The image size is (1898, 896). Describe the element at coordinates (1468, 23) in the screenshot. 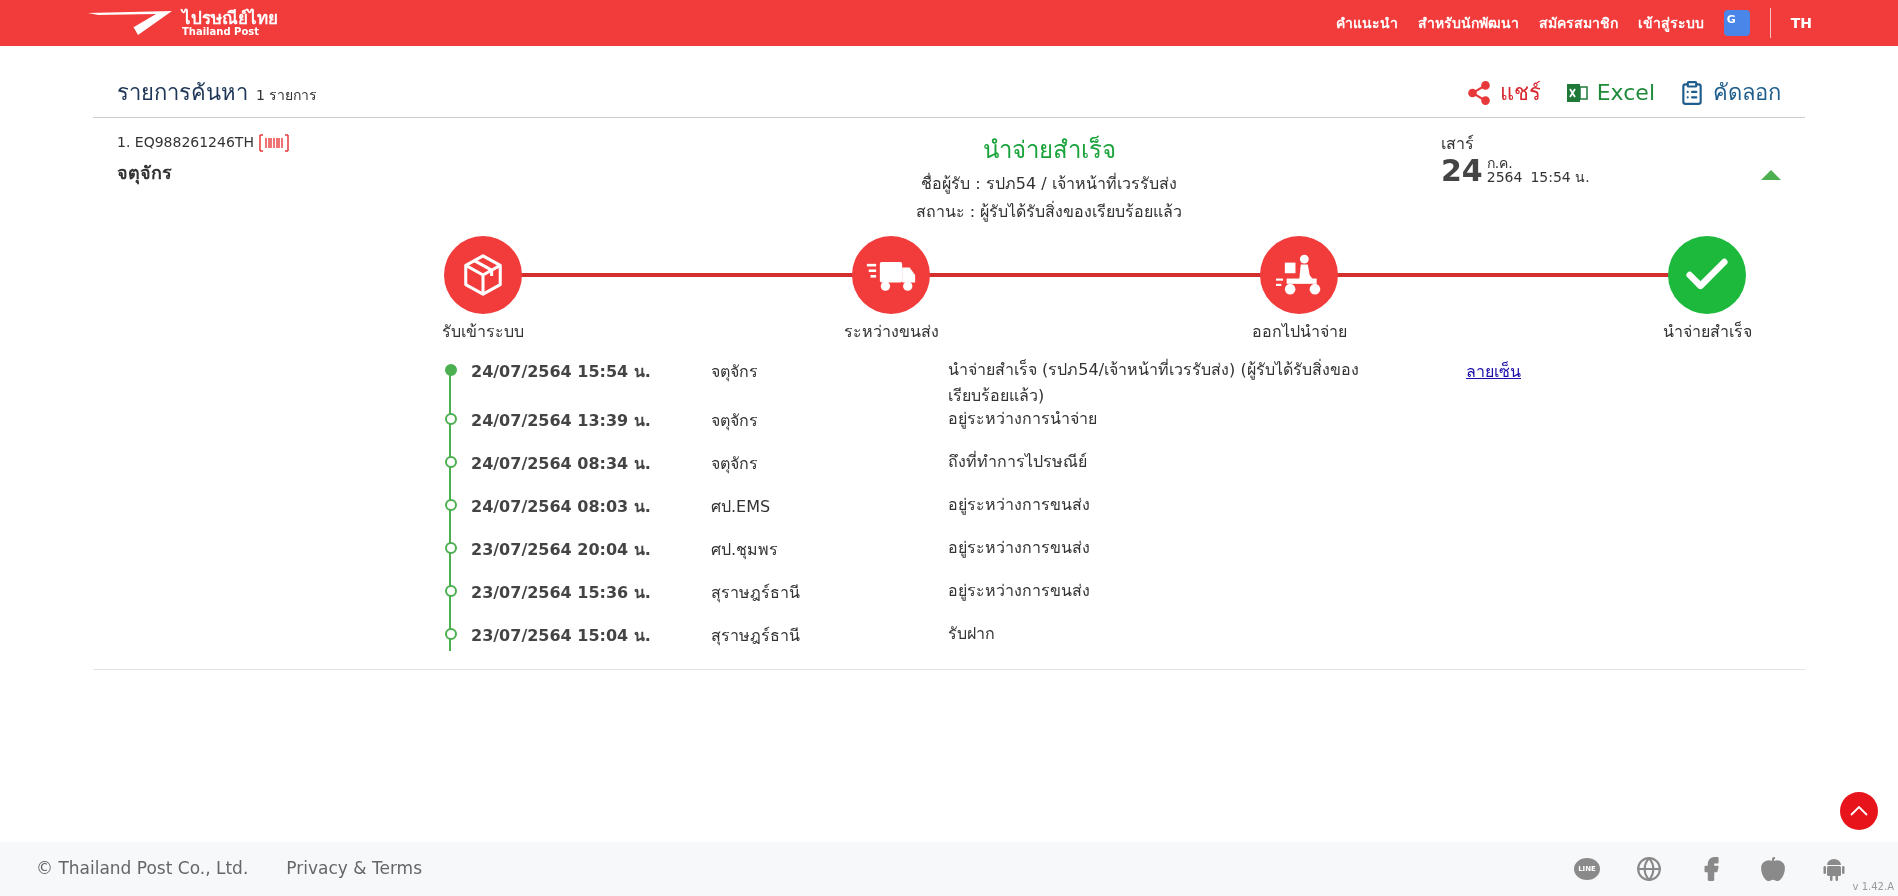

I see `nav-link: สำหรับนักพัฒนา` at that location.